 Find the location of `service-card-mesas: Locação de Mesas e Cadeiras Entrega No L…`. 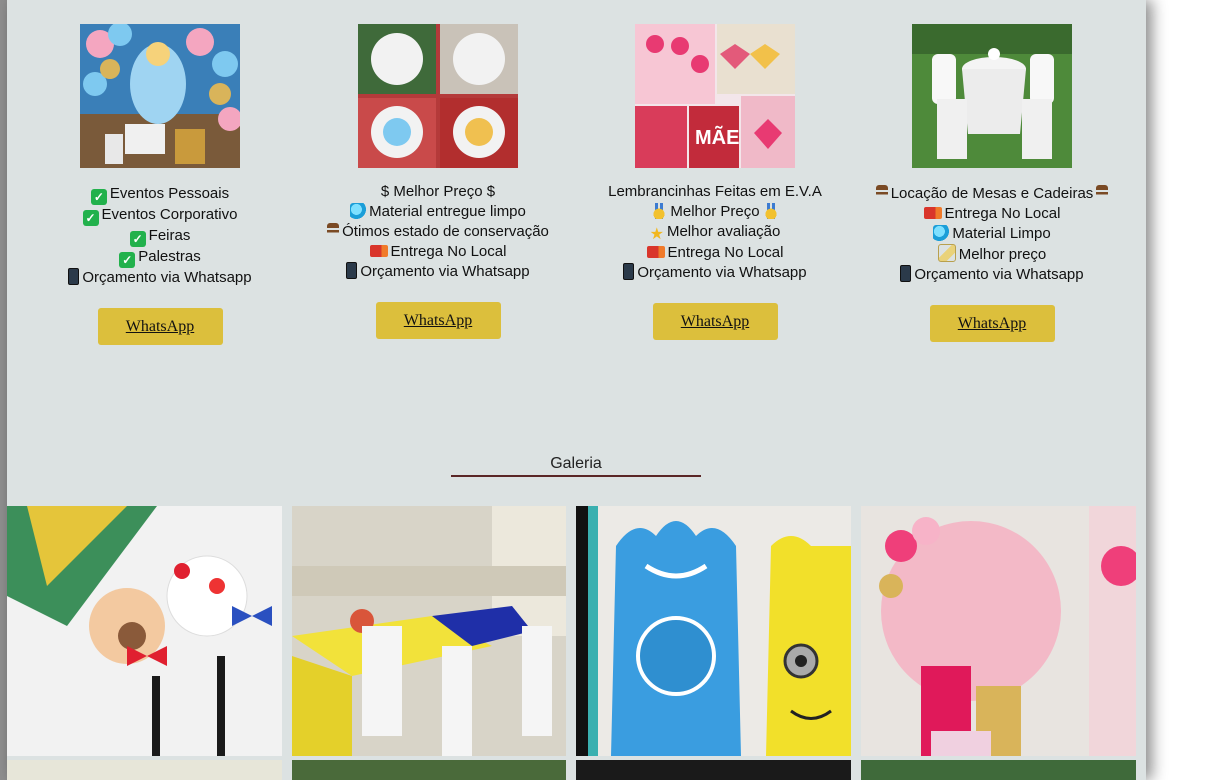

service-card-mesas: Locação de Mesas e Cadeiras Entrega No L… is located at coordinates (992, 183).